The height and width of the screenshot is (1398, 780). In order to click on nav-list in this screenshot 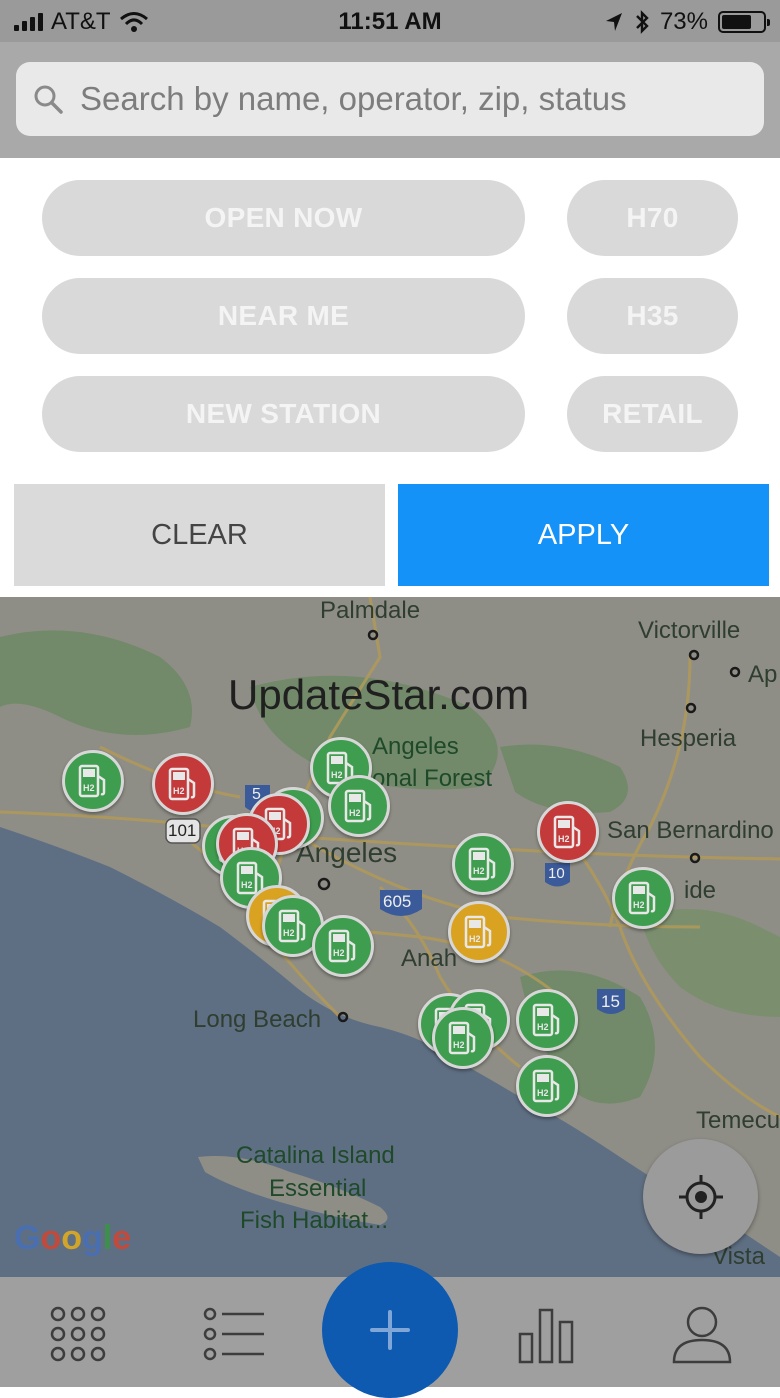, I will do `click(234, 1334)`.